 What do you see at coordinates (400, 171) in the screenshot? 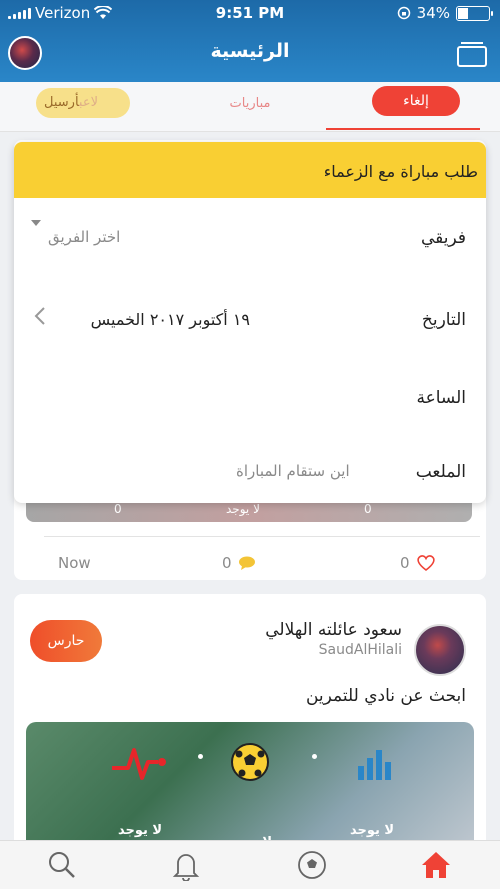
I see `dialog-title: طلب مباراة مع الزعماء` at bounding box center [400, 171].